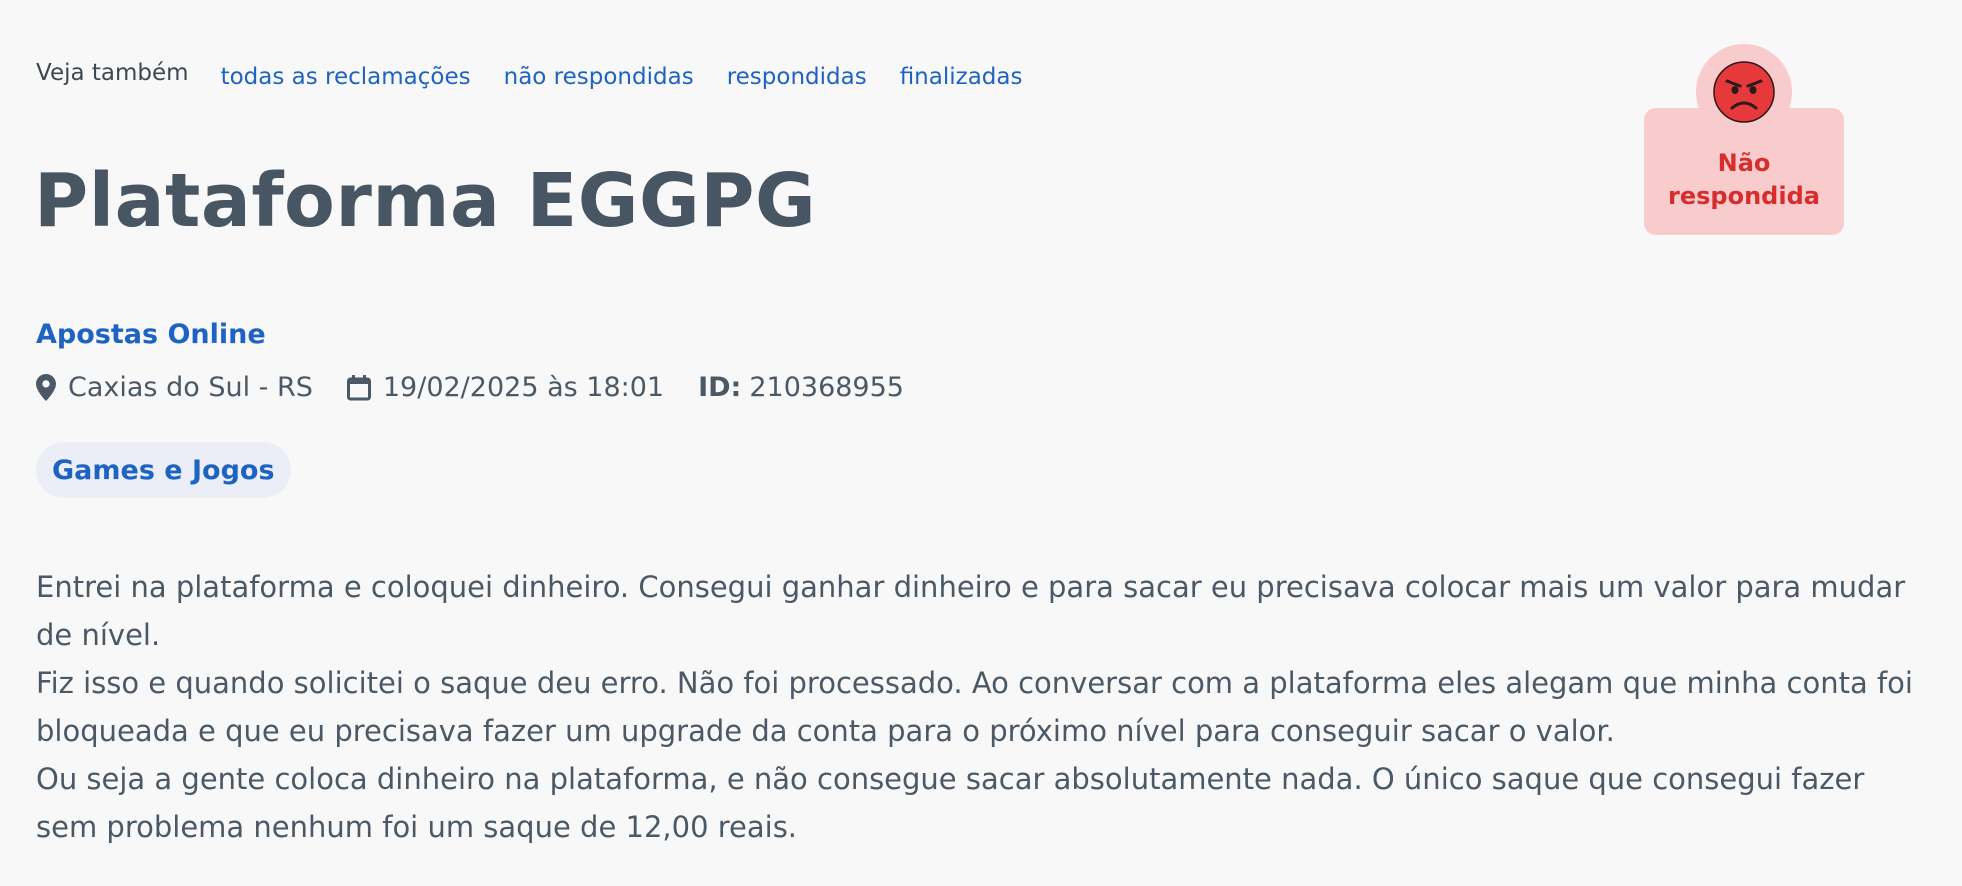 The width and height of the screenshot is (1962, 886). I want to click on company-link: Apostas Online, so click(151, 334).